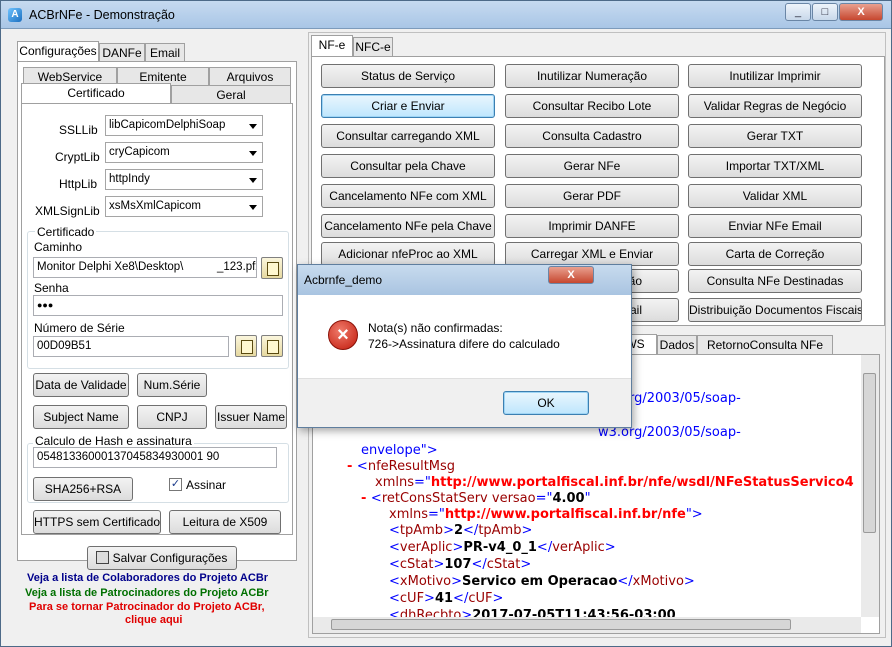  Describe the element at coordinates (51, 288) in the screenshot. I see `senha-label: Senha` at that location.